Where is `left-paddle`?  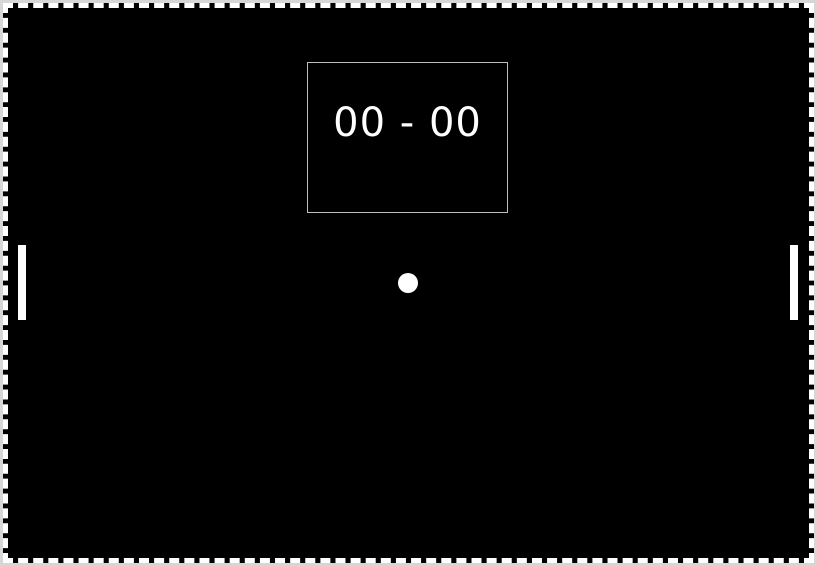 left-paddle is located at coordinates (22, 282).